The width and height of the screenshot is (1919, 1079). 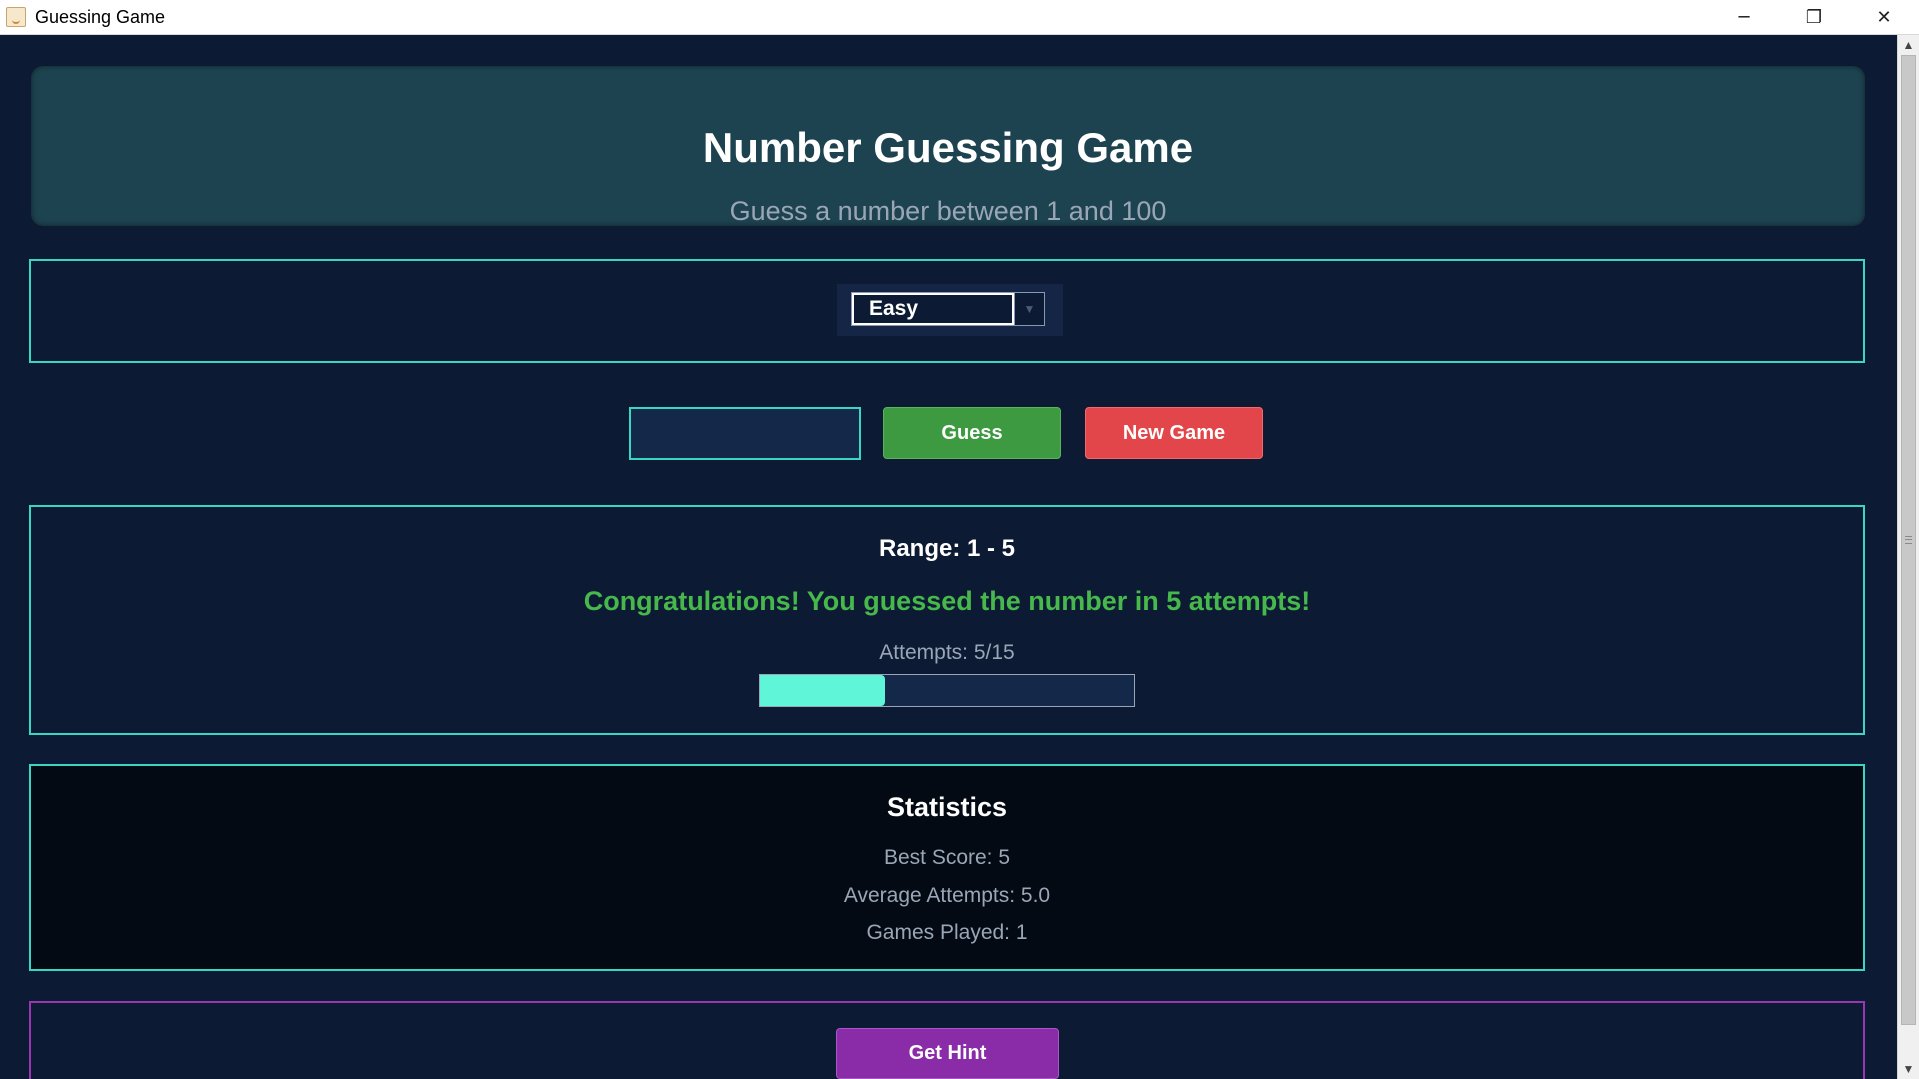 I want to click on vertical-scrollbar: ▲ ▼, so click(x=1908, y=557).